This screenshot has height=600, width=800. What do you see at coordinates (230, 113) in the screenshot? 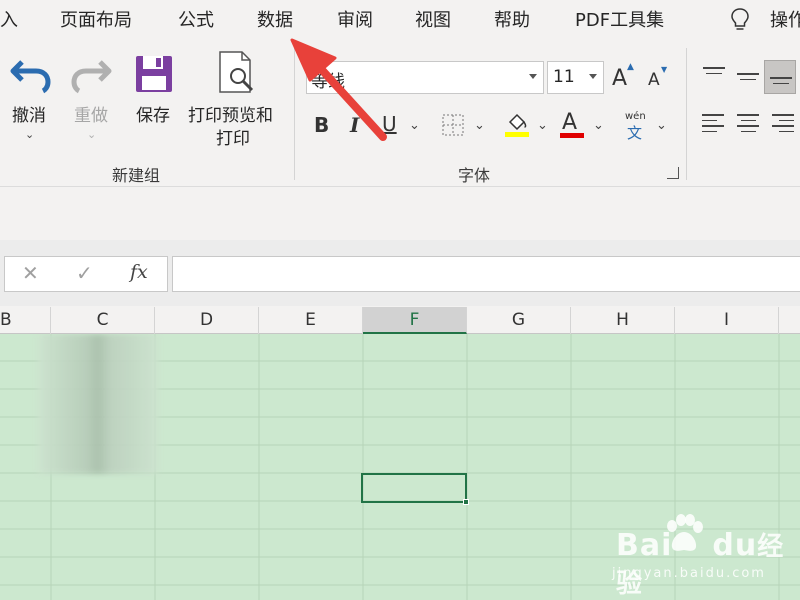
I see `print-preview-button: 打印预览和` at bounding box center [230, 113].